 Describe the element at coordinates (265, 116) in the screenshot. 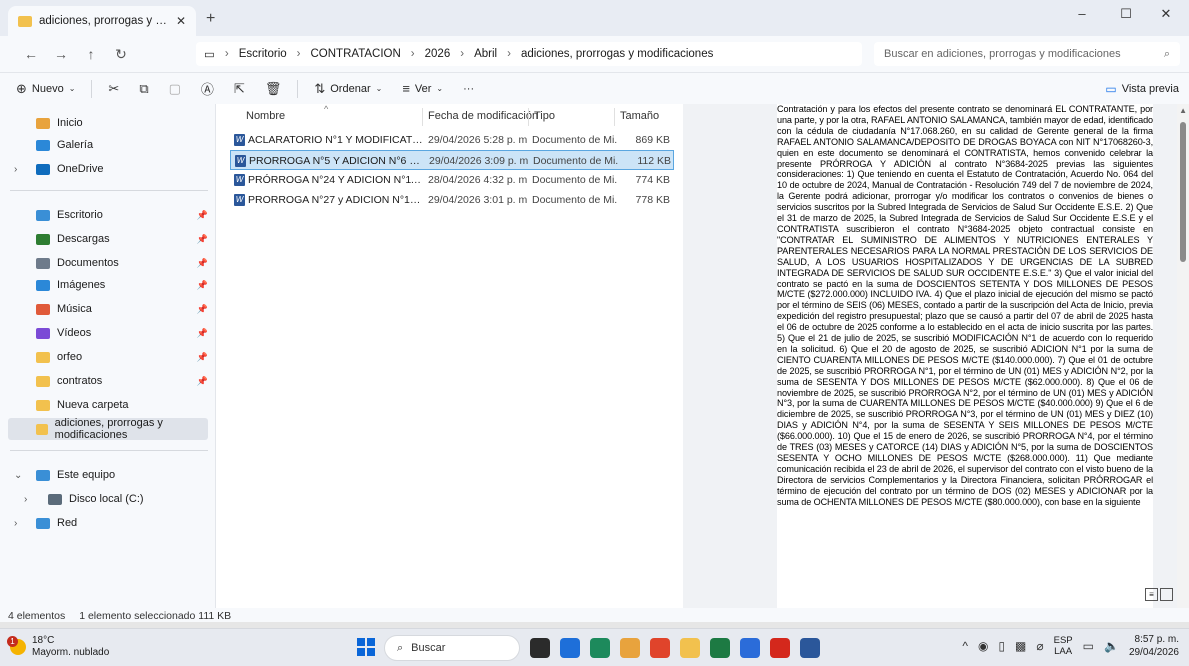

I see `column-header-name: Nombre` at that location.